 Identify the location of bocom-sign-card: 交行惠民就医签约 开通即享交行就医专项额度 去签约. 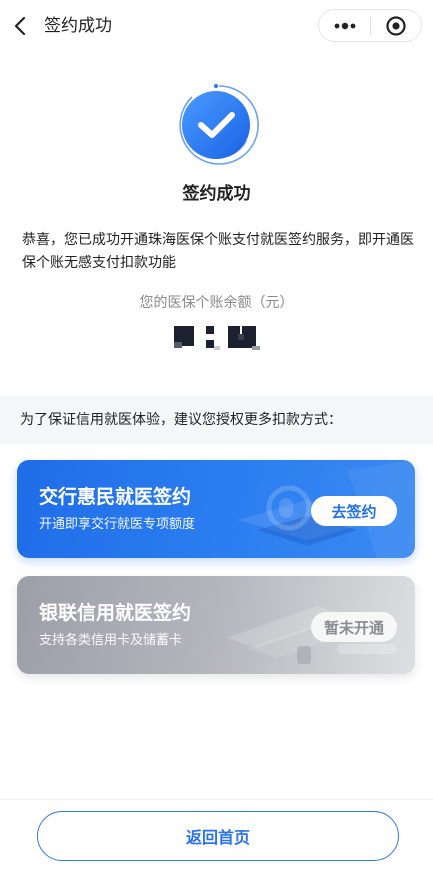
(216, 509).